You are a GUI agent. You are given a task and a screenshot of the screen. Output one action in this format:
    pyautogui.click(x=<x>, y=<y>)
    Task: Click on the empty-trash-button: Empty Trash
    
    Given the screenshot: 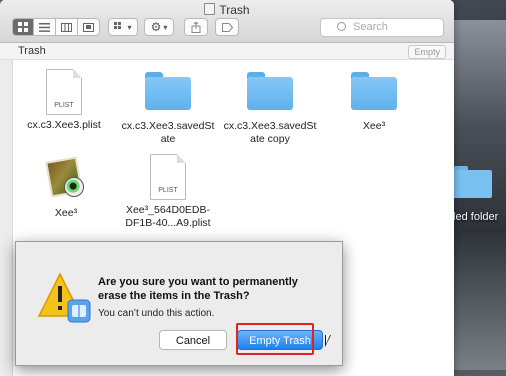 What is the action you would take?
    pyautogui.click(x=280, y=340)
    